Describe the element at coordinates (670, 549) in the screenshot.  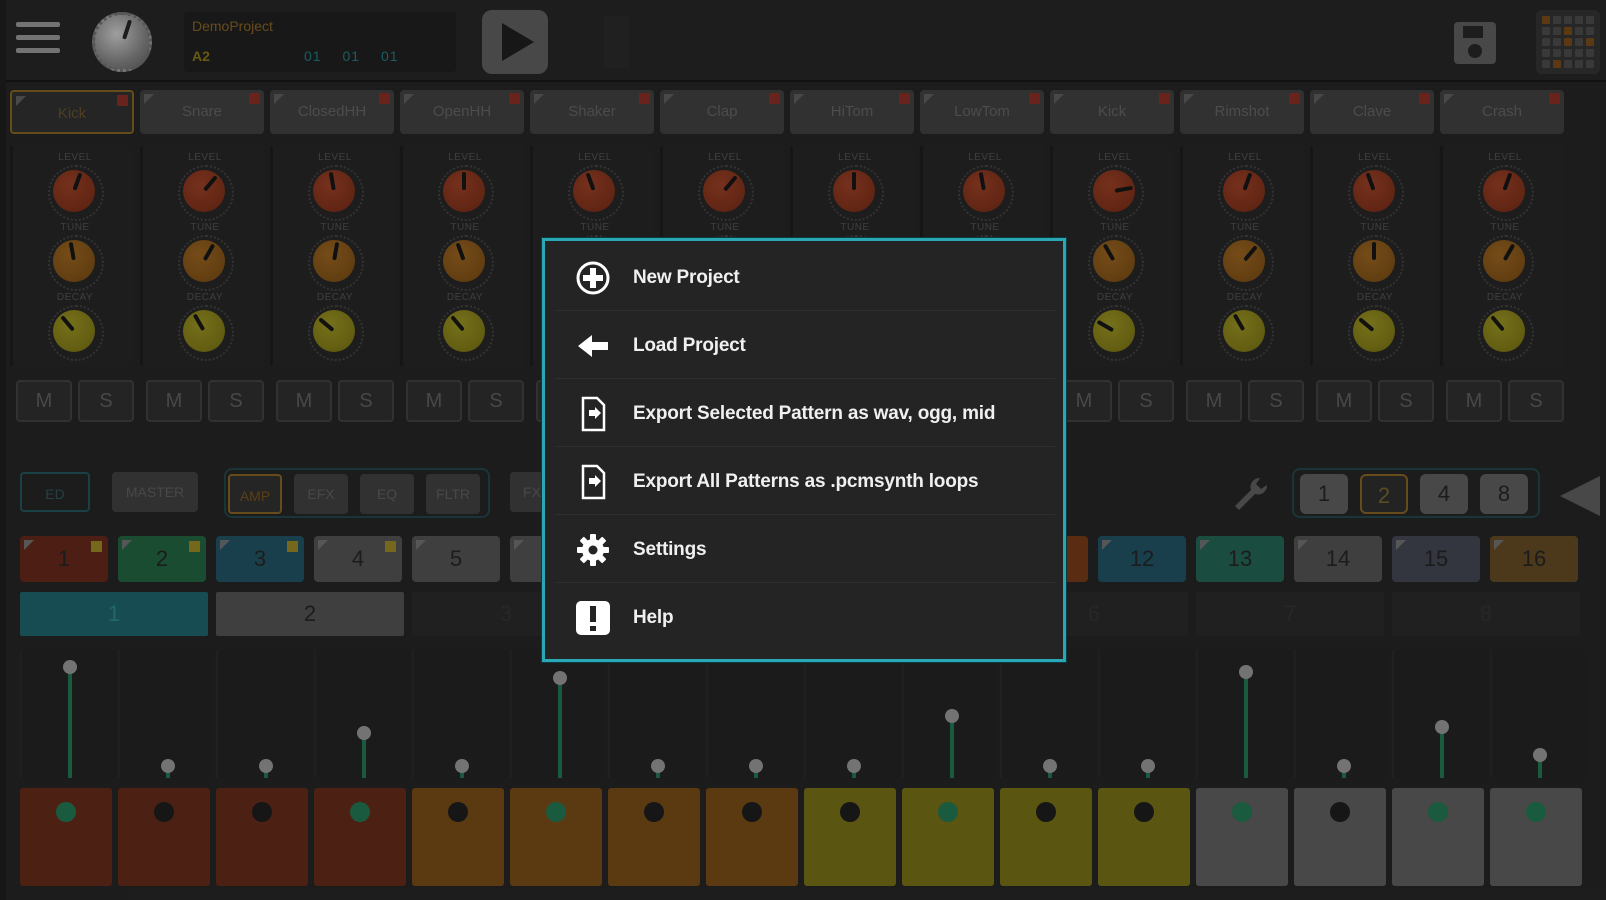
I see `menu-item-label: Settings` at that location.